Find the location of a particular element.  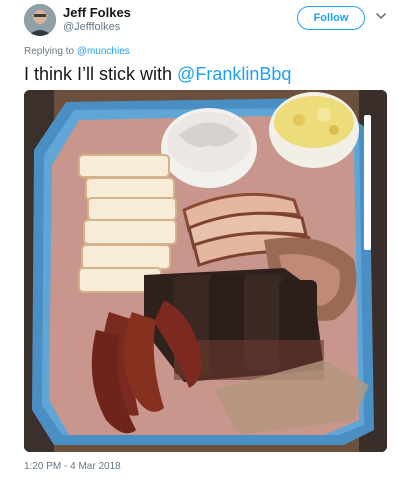

tweet-mention-link: @FranklinBbq is located at coordinates (234, 74).